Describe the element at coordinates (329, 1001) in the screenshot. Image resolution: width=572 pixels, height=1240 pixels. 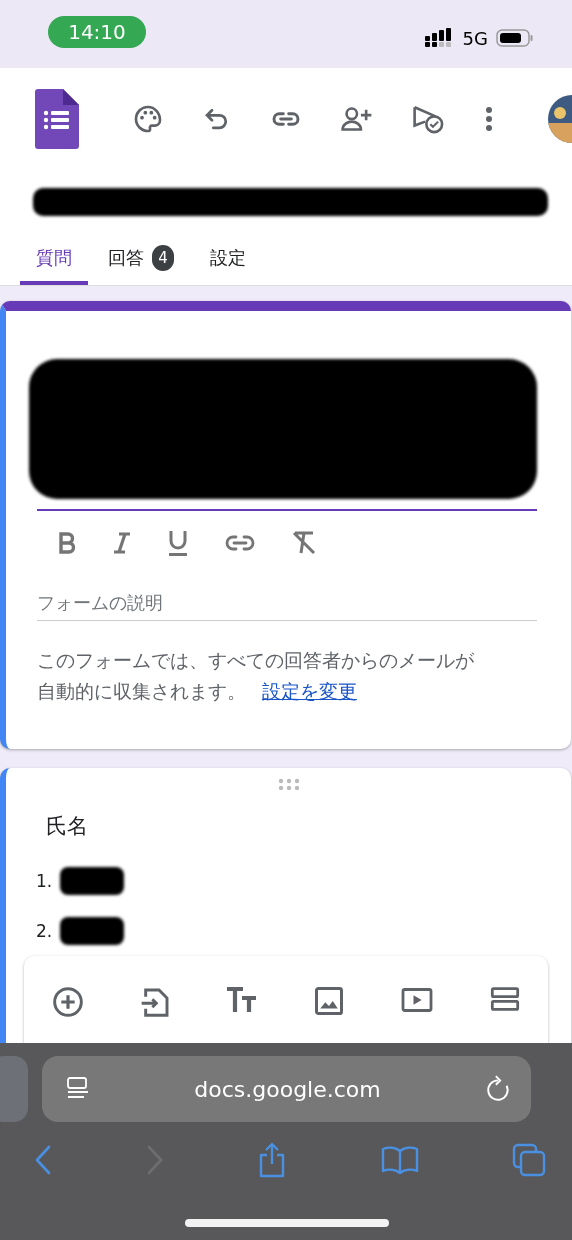
I see `image-icon` at that location.